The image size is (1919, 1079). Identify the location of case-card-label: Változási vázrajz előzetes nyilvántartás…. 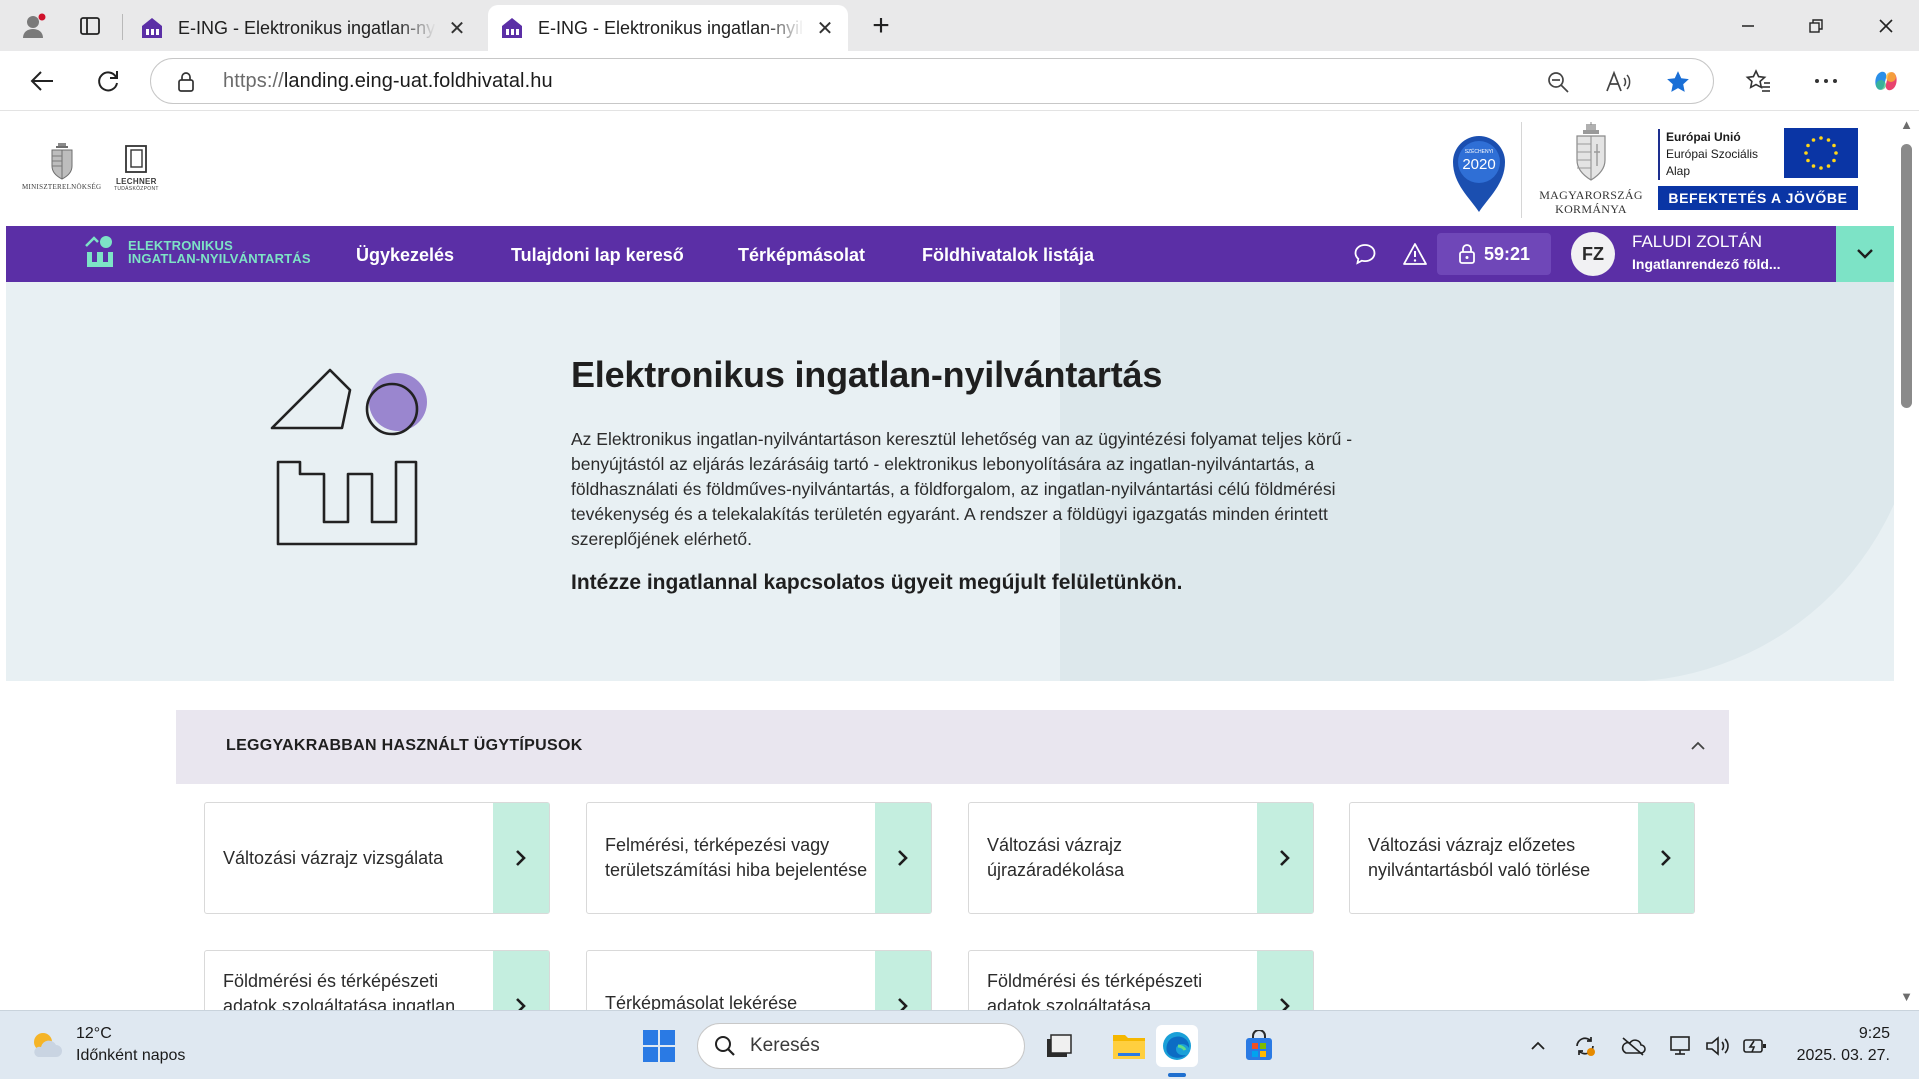
(1479, 857).